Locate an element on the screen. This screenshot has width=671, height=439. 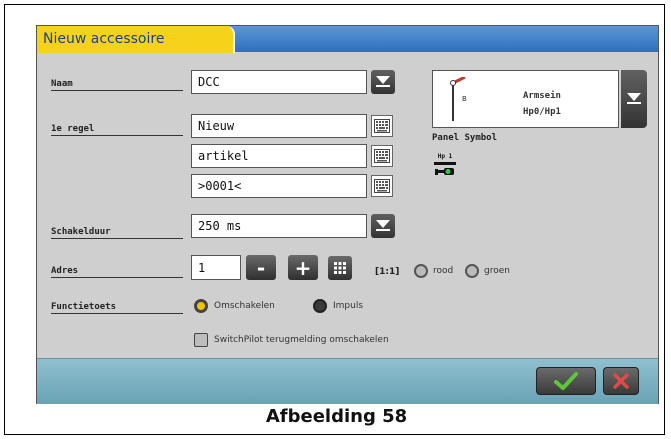
tab-new-accessory: Nieuw accessoire is located at coordinates (136, 39).